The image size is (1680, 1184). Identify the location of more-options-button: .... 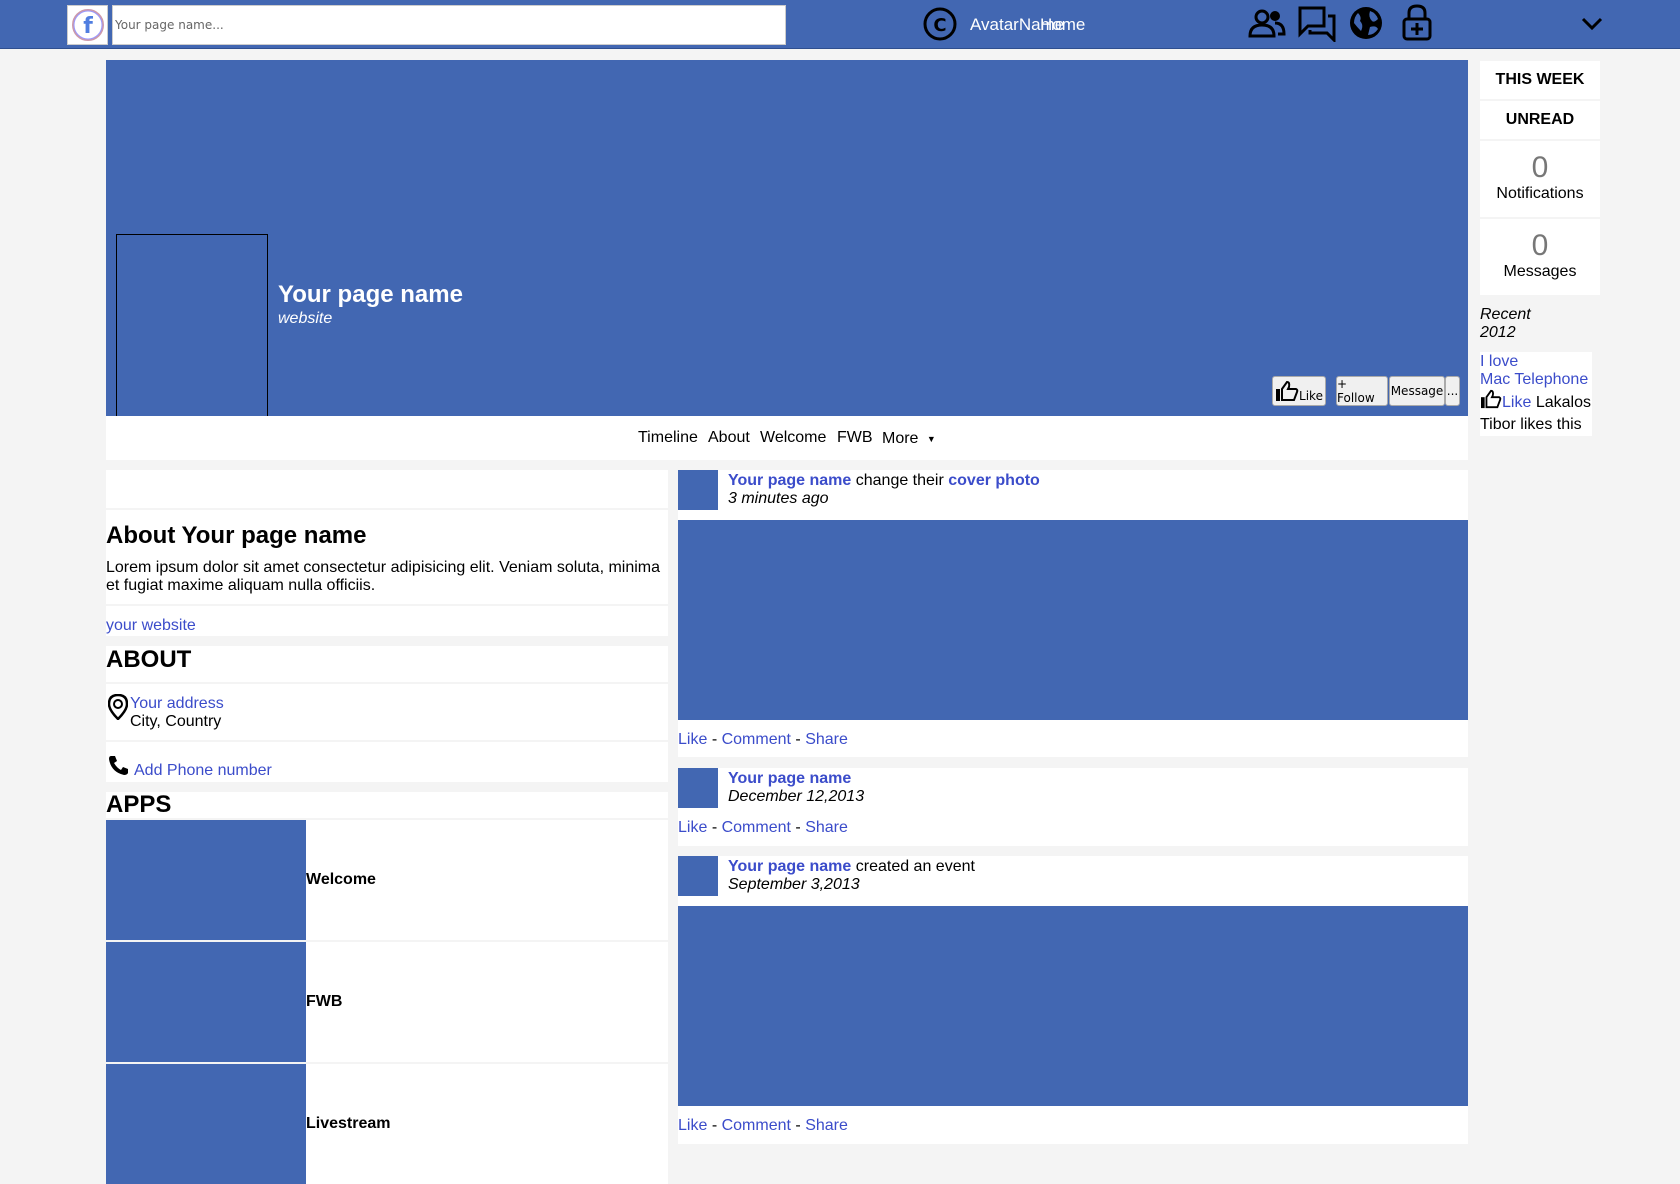
(1452, 391).